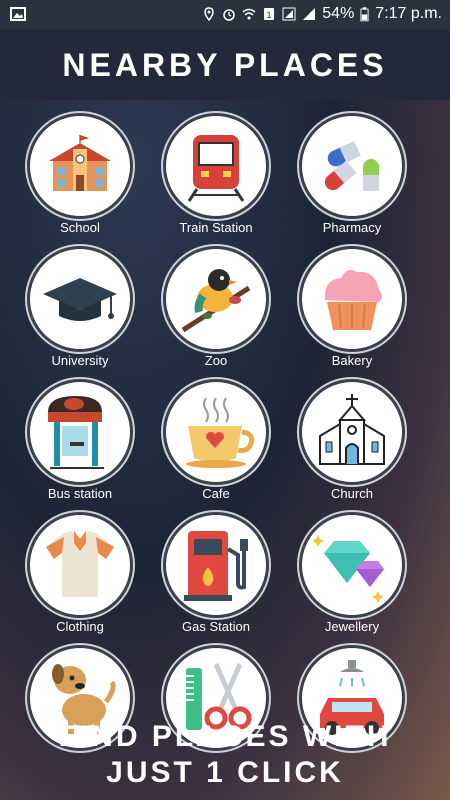 Image resolution: width=450 pixels, height=800 pixels. Describe the element at coordinates (225, 772) in the screenshot. I see `banner-line-2: JUST 1 CLICK` at that location.